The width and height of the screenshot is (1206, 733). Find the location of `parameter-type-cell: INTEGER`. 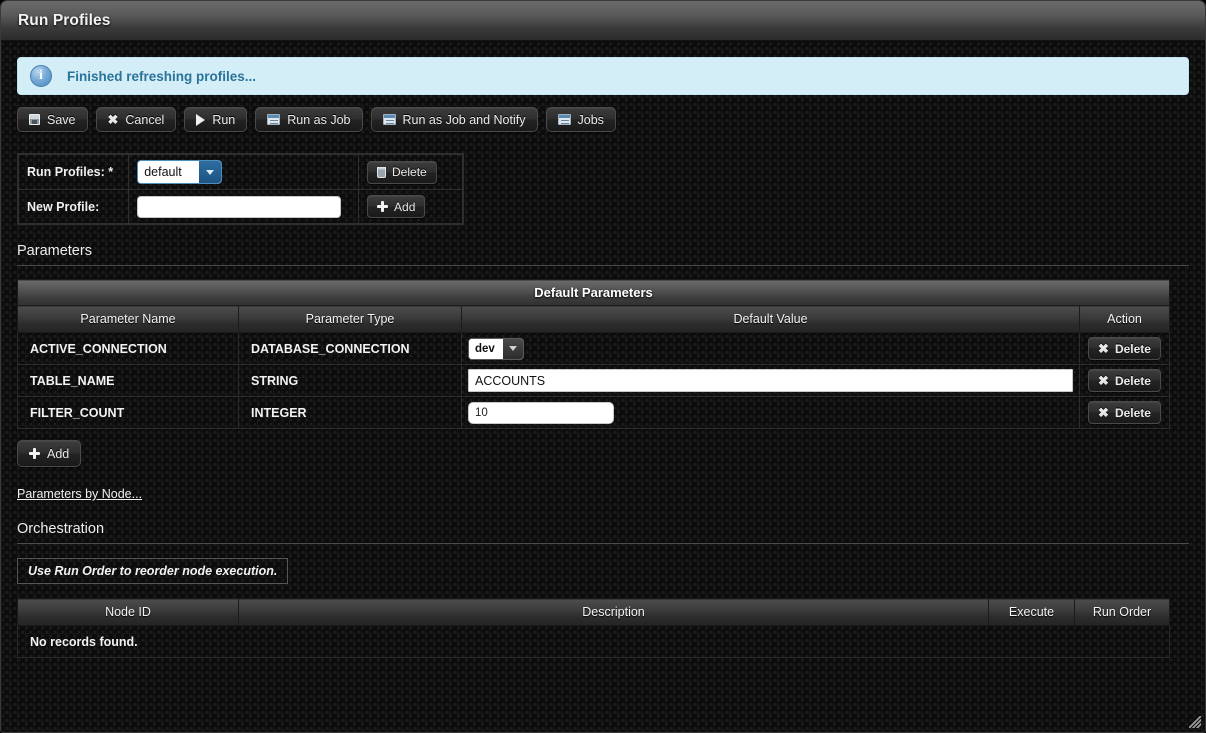

parameter-type-cell: INTEGER is located at coordinates (350, 412).